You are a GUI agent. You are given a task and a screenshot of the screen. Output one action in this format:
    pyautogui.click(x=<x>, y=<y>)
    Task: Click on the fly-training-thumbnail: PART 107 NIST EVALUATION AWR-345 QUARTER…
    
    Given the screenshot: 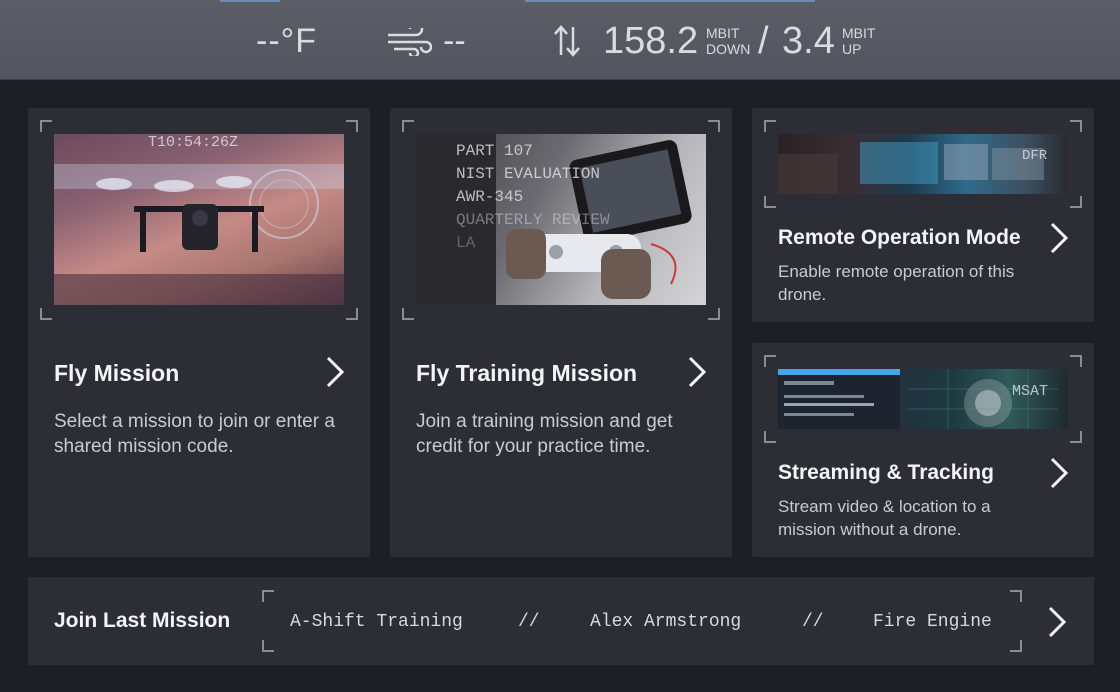 What is the action you would take?
    pyautogui.click(x=561, y=219)
    